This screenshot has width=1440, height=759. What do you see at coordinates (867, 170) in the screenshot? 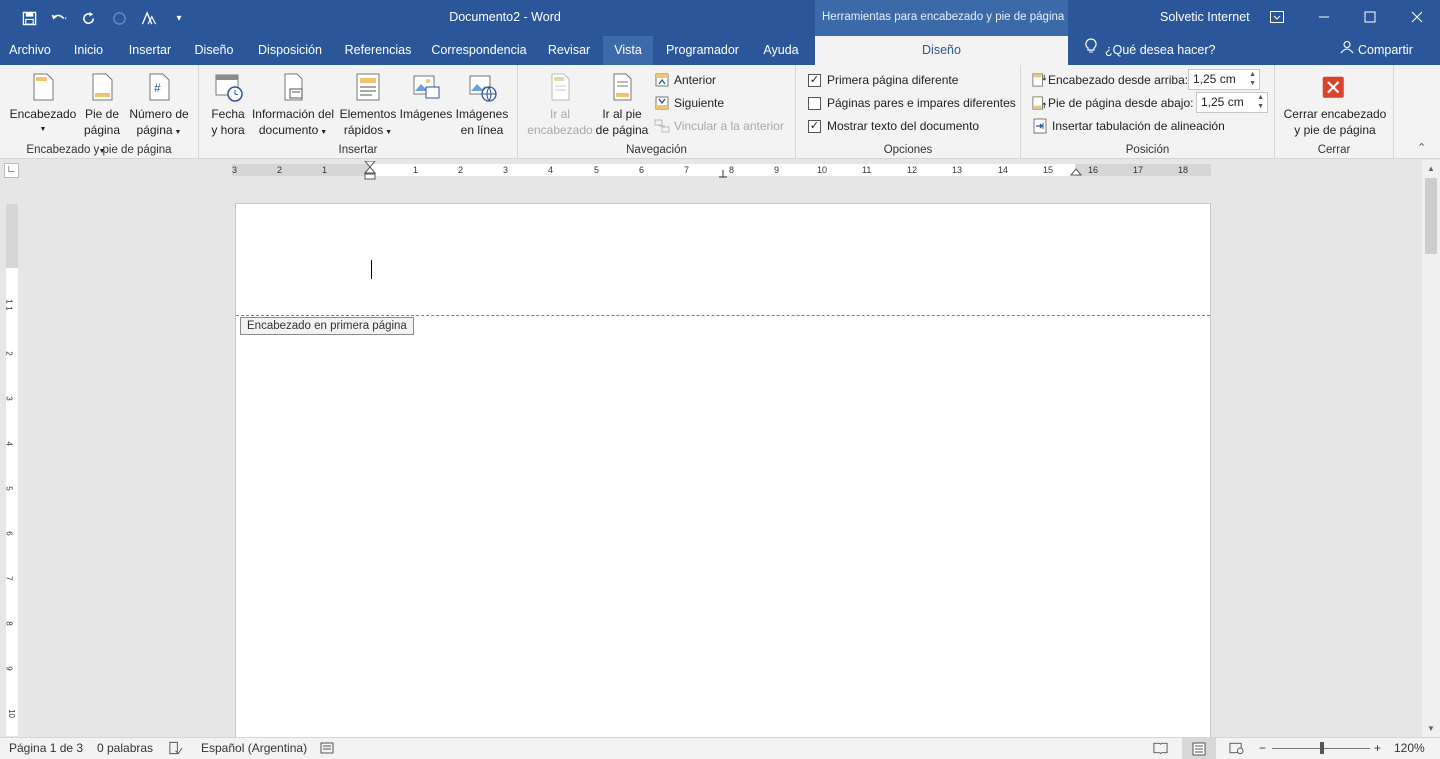
I see `ruler-number: 11` at bounding box center [867, 170].